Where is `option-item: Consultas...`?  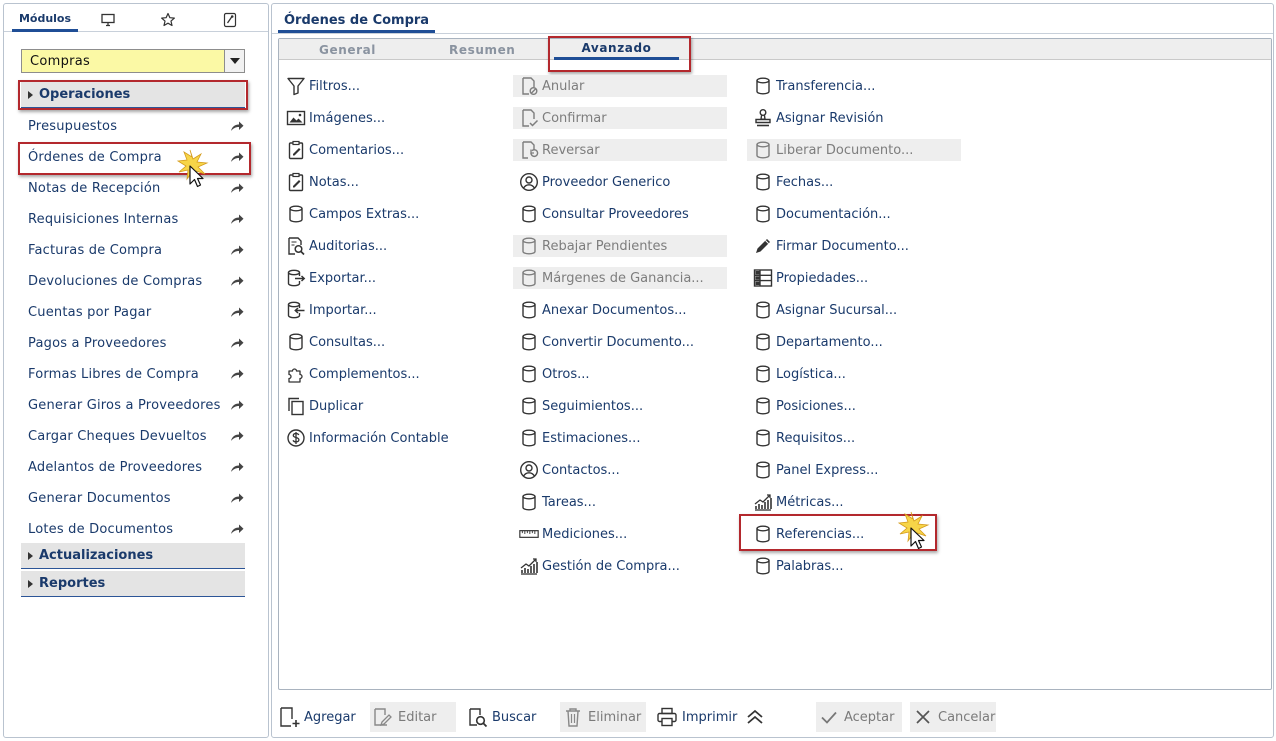
option-item: Consultas... is located at coordinates (394, 342).